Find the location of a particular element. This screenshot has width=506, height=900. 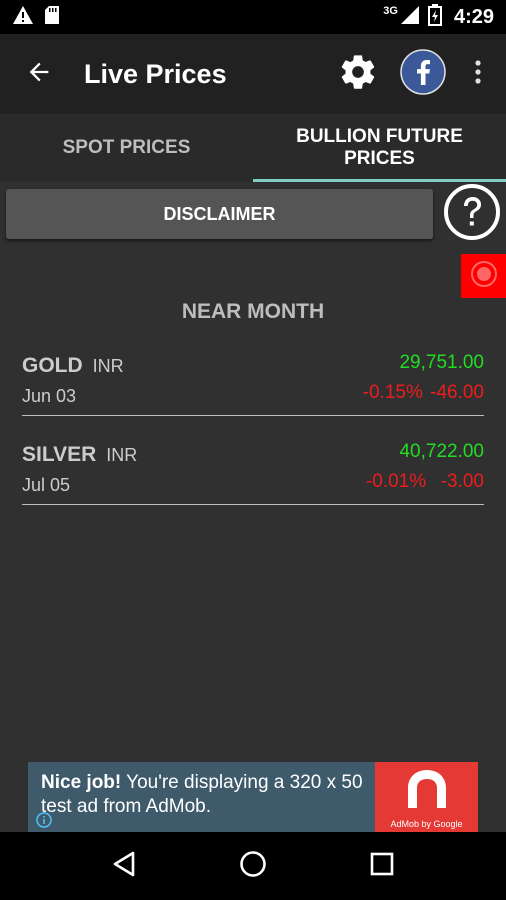

record-button is located at coordinates (483, 276).